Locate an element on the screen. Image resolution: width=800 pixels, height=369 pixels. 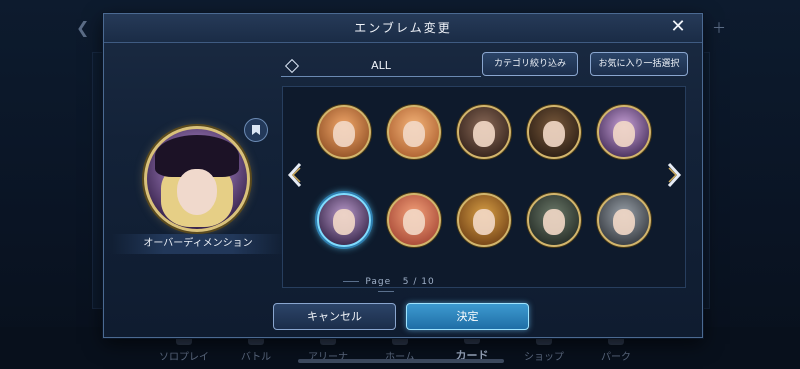
modal-header: エンブレム変更 ✕ is located at coordinates (403, 28).